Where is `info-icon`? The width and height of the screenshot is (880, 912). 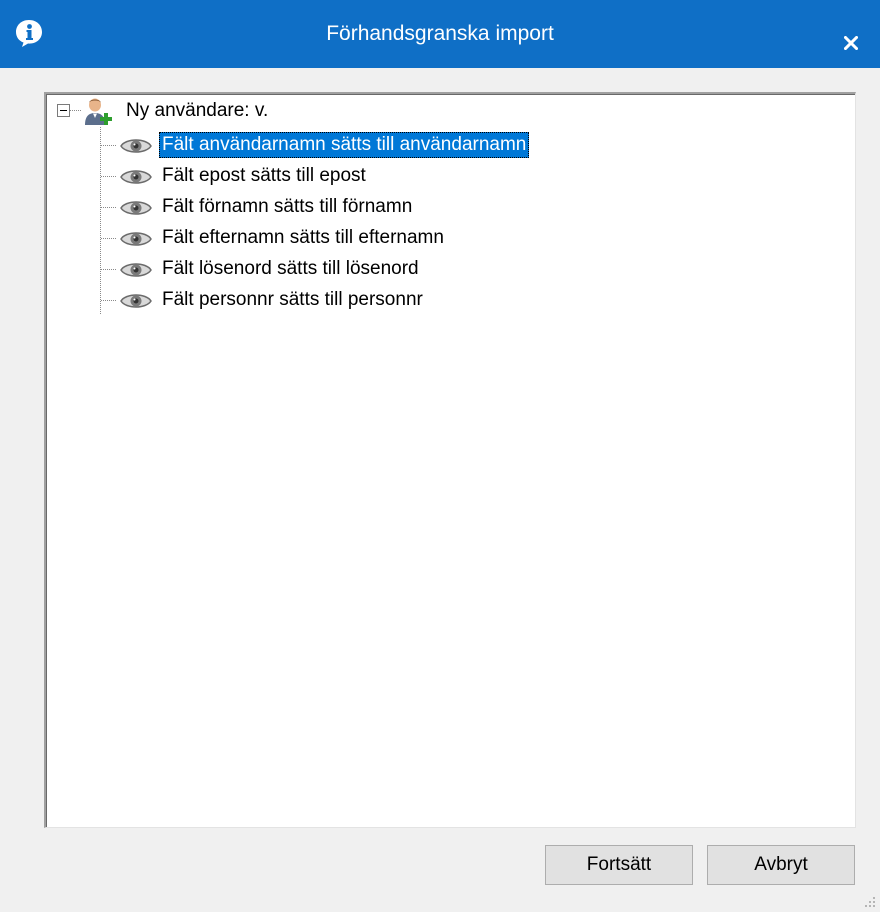 info-icon is located at coordinates (29, 33).